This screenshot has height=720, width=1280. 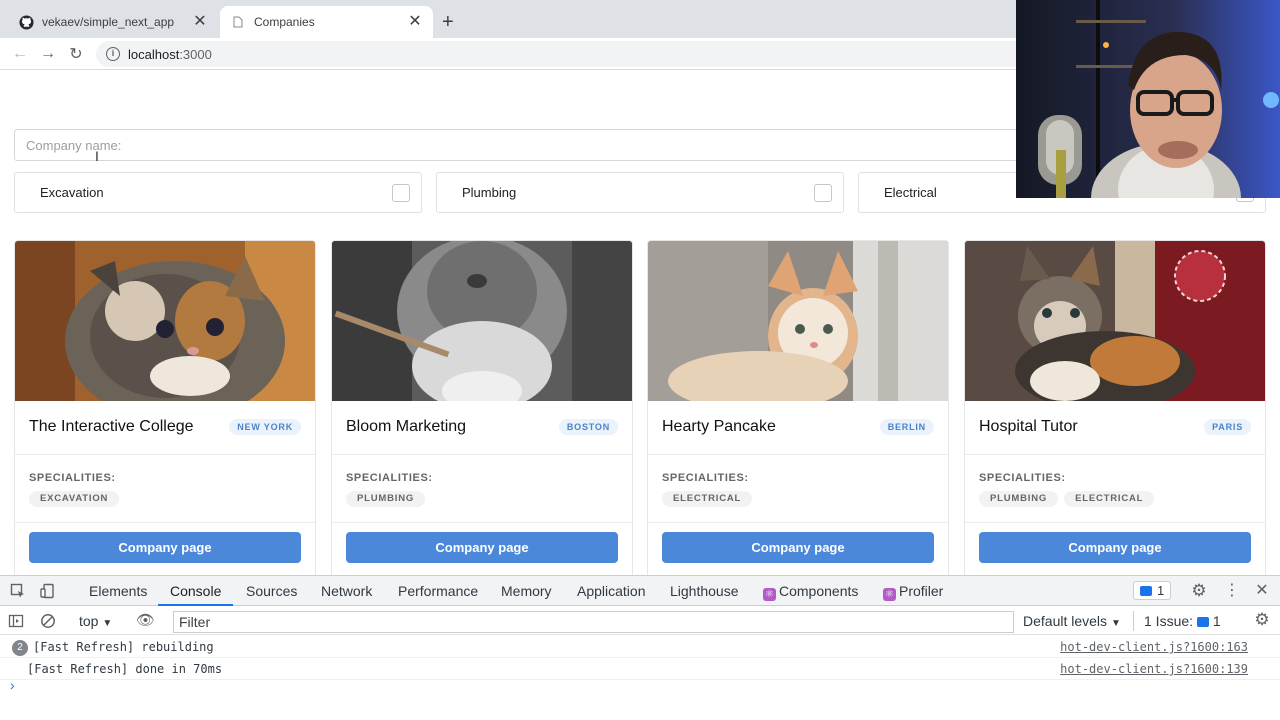 What do you see at coordinates (108, 22) in the screenshot?
I see `tab-title: vekaev/simple_next_app` at bounding box center [108, 22].